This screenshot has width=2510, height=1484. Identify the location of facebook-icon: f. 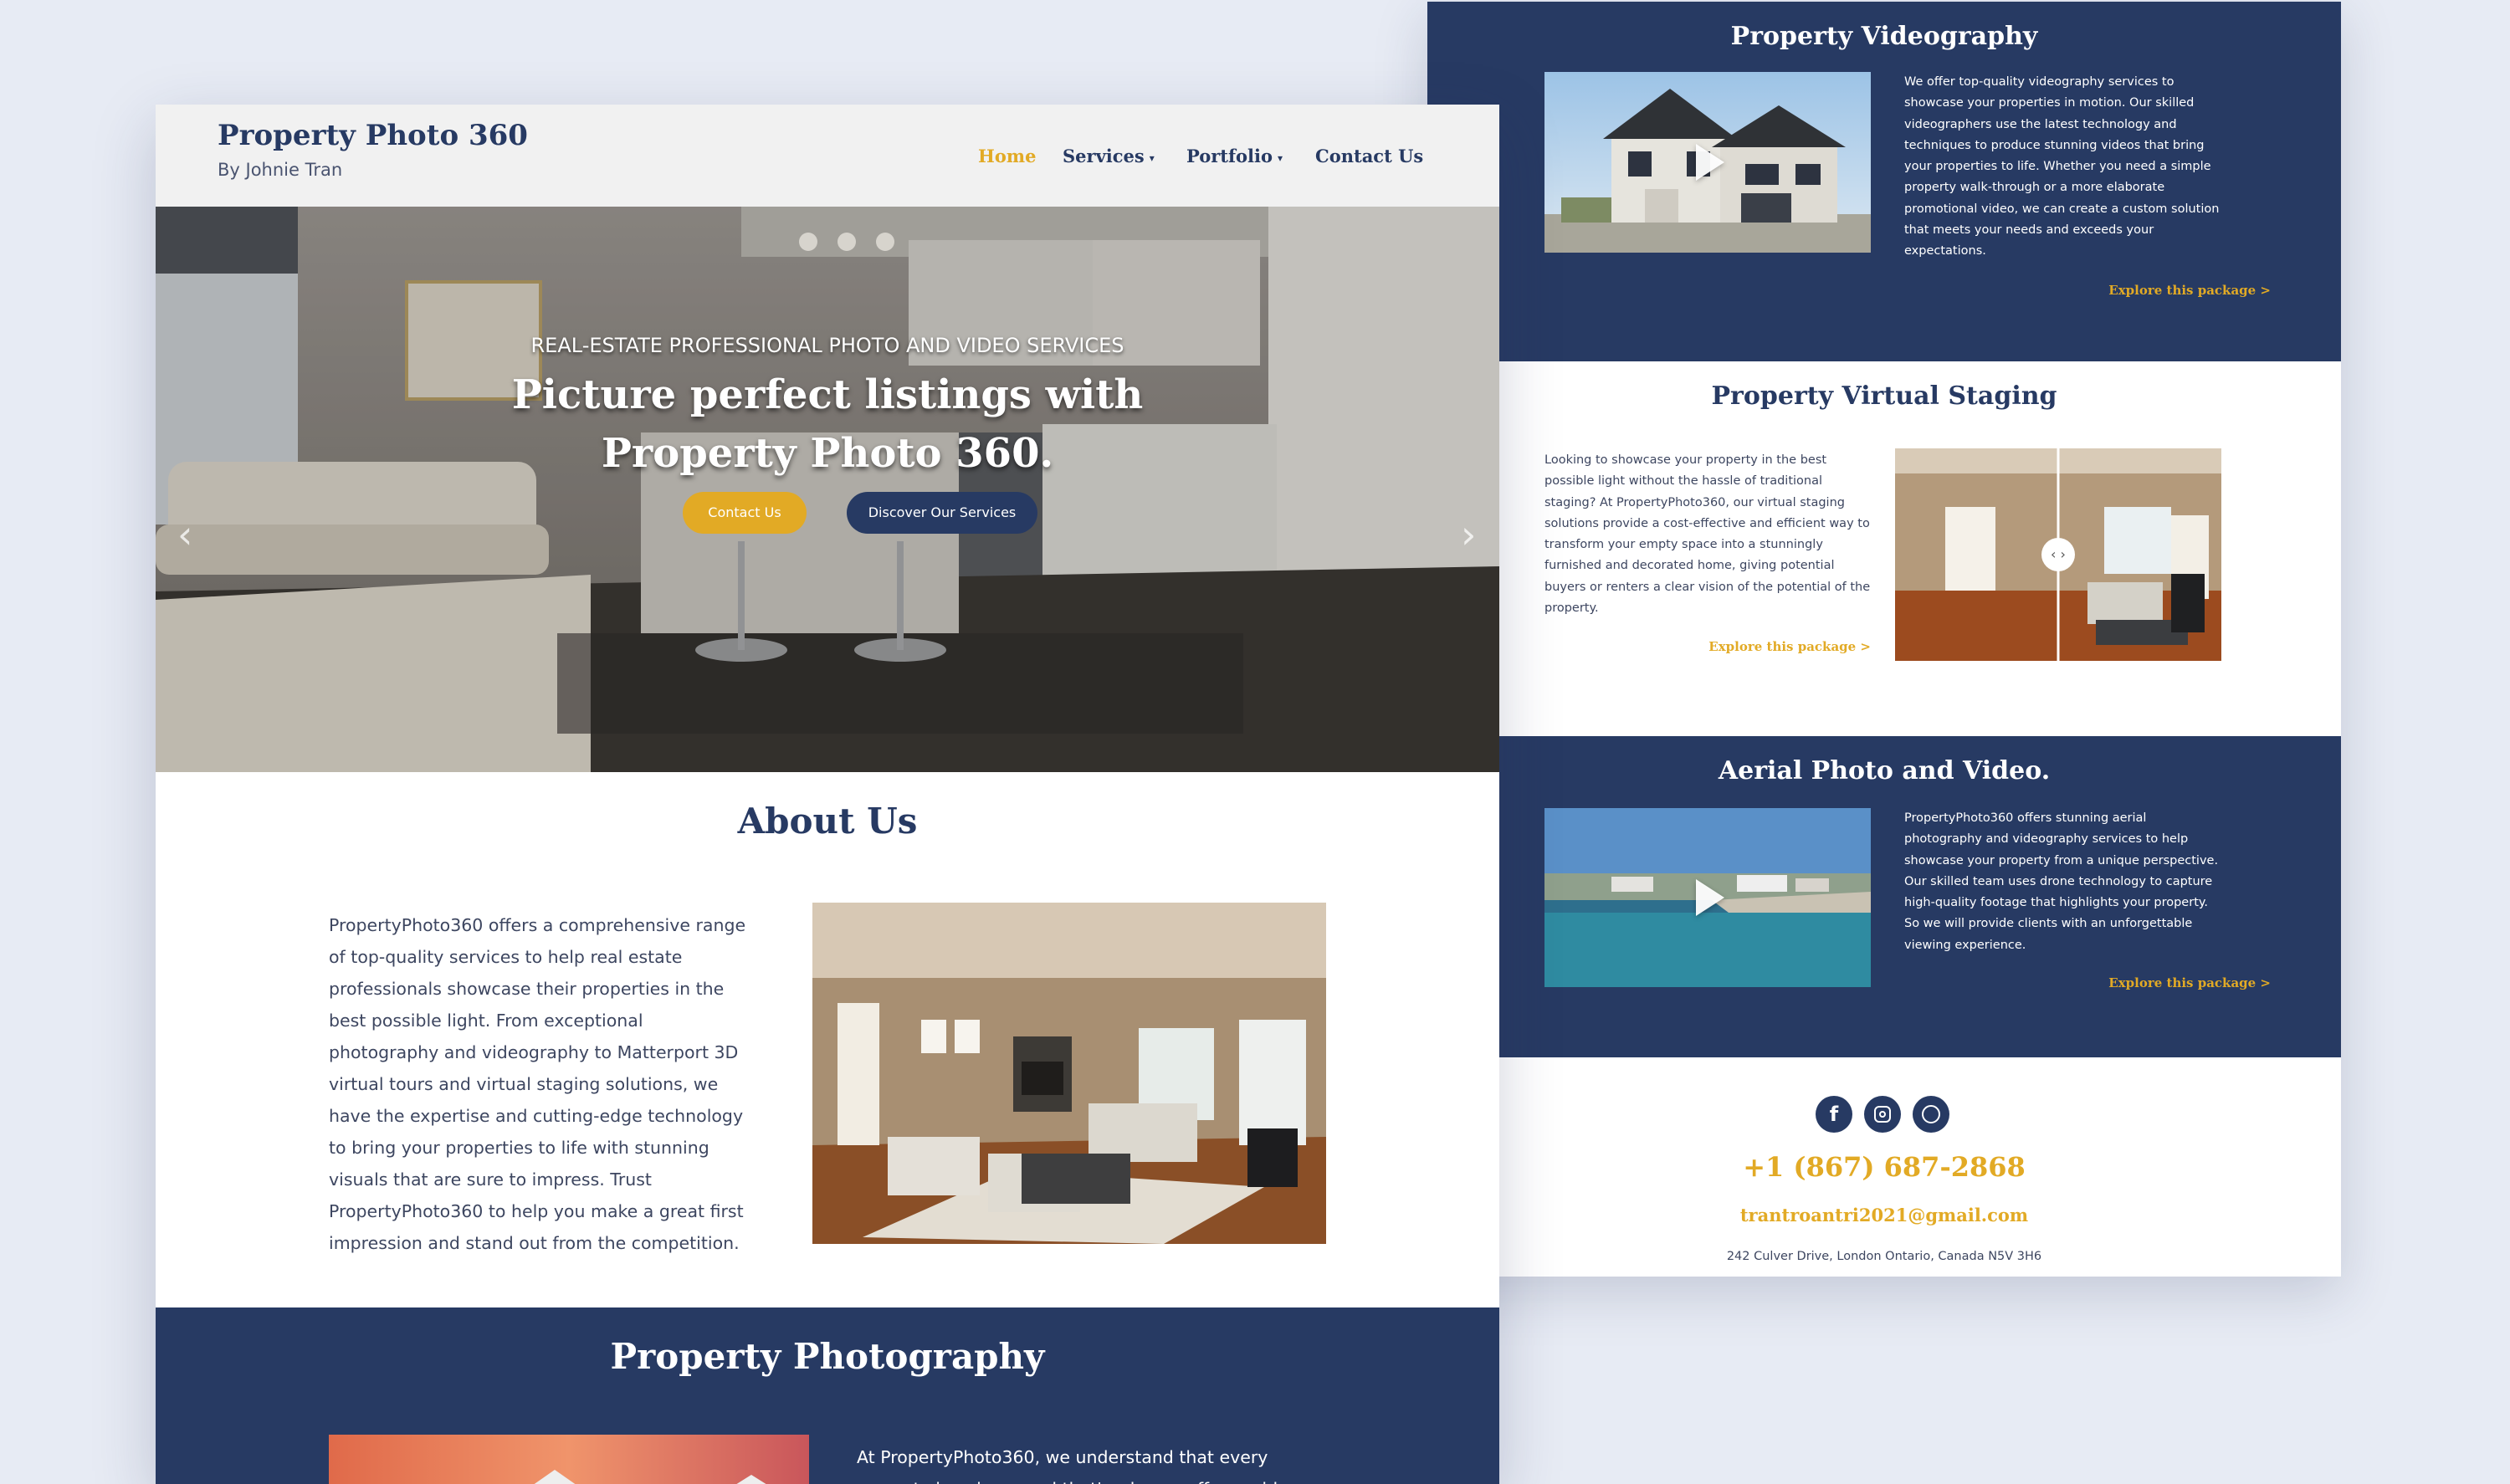
(1834, 1114).